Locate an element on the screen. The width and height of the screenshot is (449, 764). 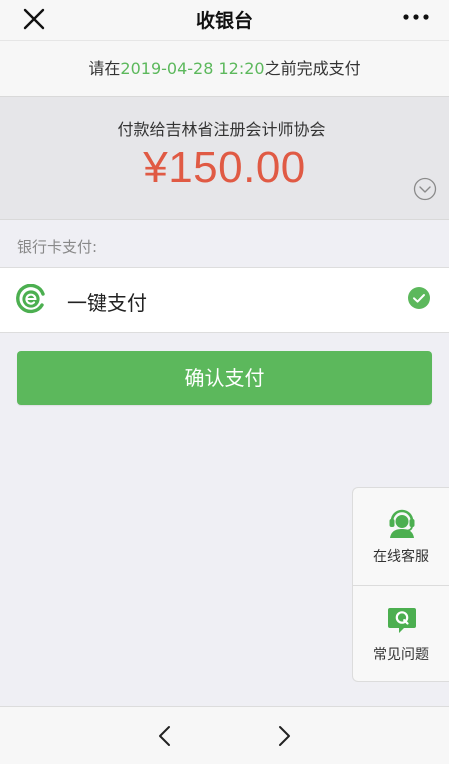
payee-name: 付款给吉林省注册会计师协会 is located at coordinates (221, 129).